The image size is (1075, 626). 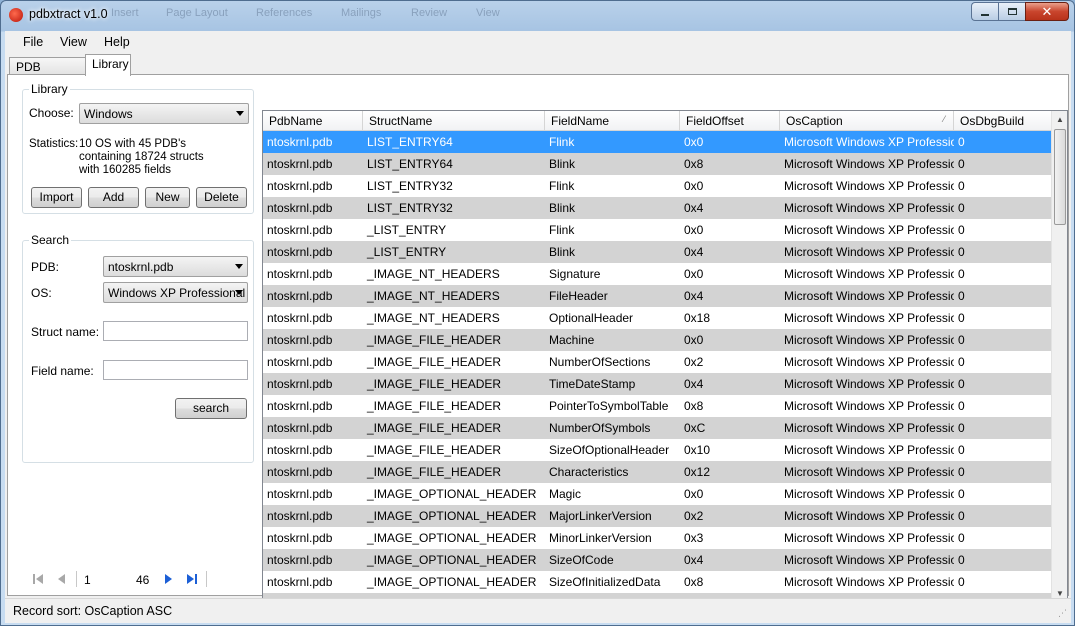 What do you see at coordinates (613, 472) in the screenshot?
I see `cell-fieldname: Characteristics` at bounding box center [613, 472].